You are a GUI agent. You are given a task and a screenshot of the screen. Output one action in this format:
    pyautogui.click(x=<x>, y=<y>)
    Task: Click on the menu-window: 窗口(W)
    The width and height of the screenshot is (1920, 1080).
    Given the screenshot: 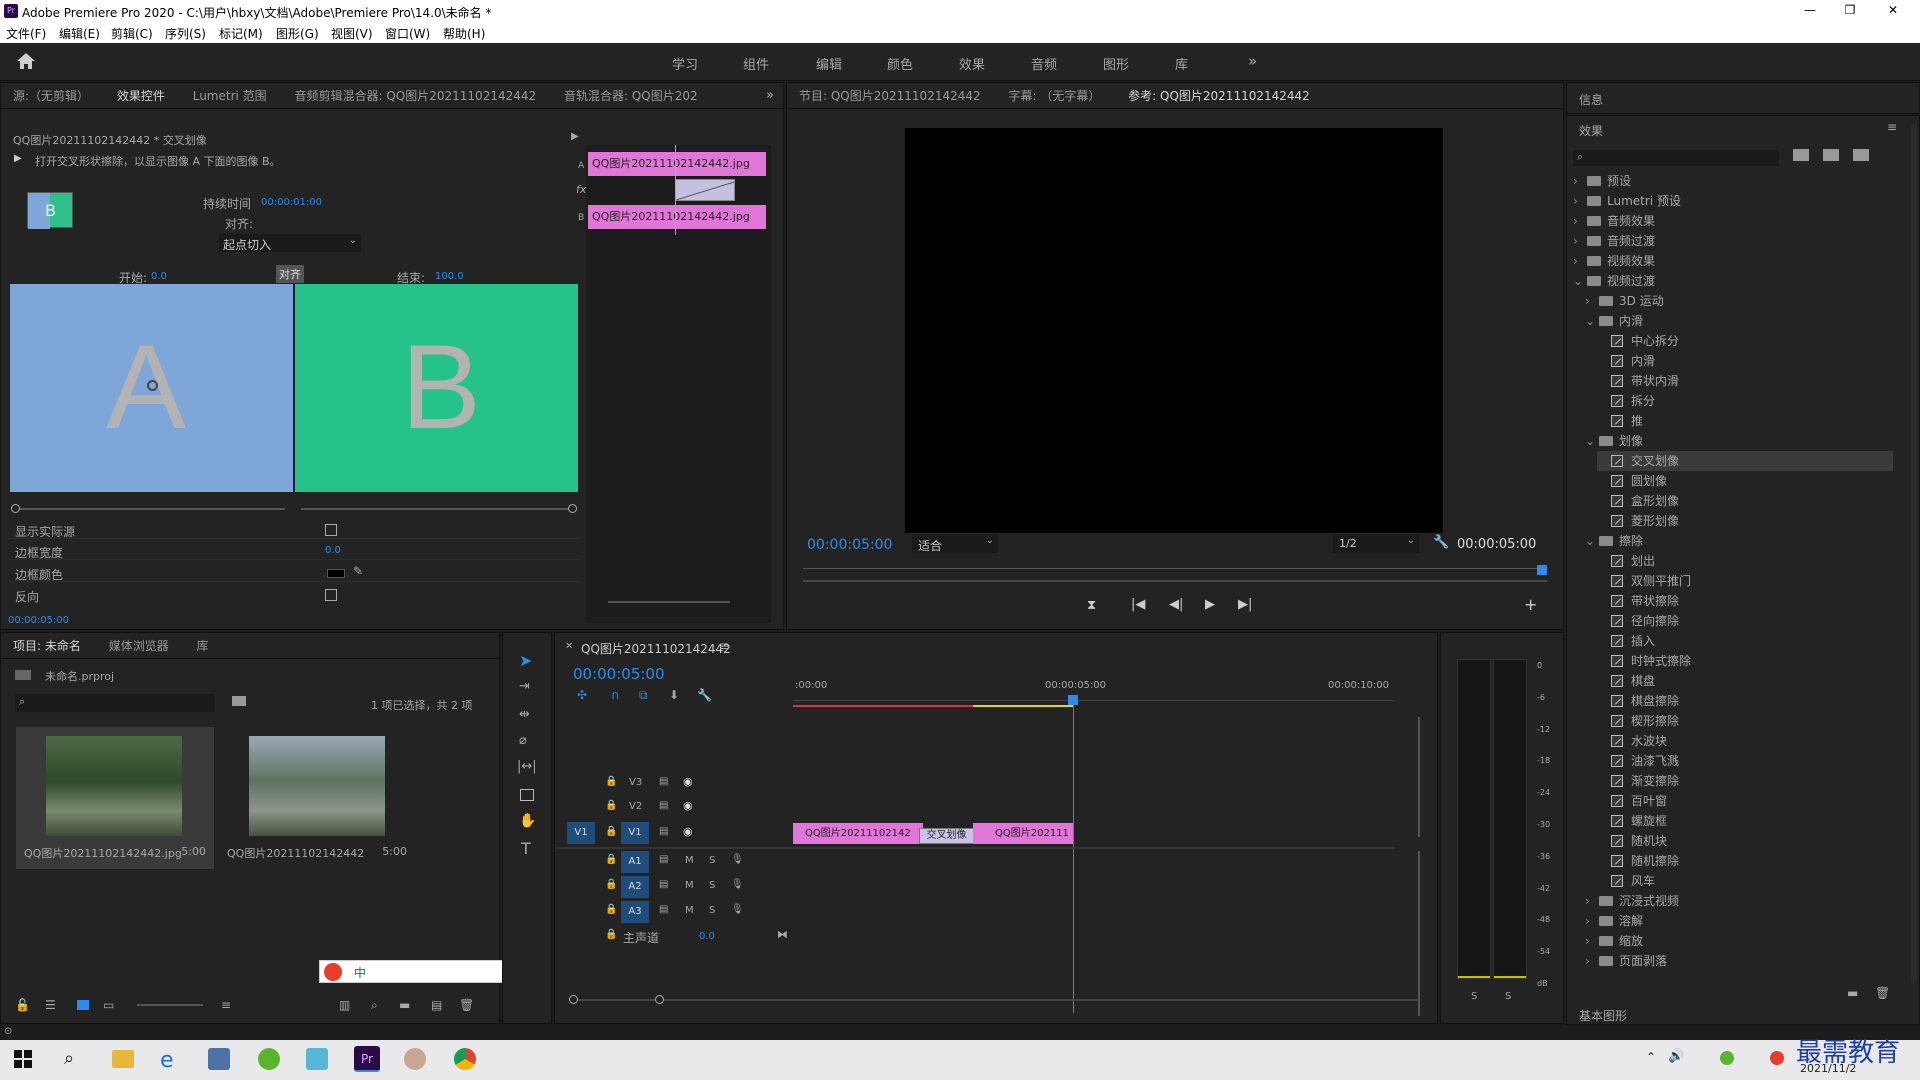 What is the action you would take?
    pyautogui.click(x=407, y=33)
    